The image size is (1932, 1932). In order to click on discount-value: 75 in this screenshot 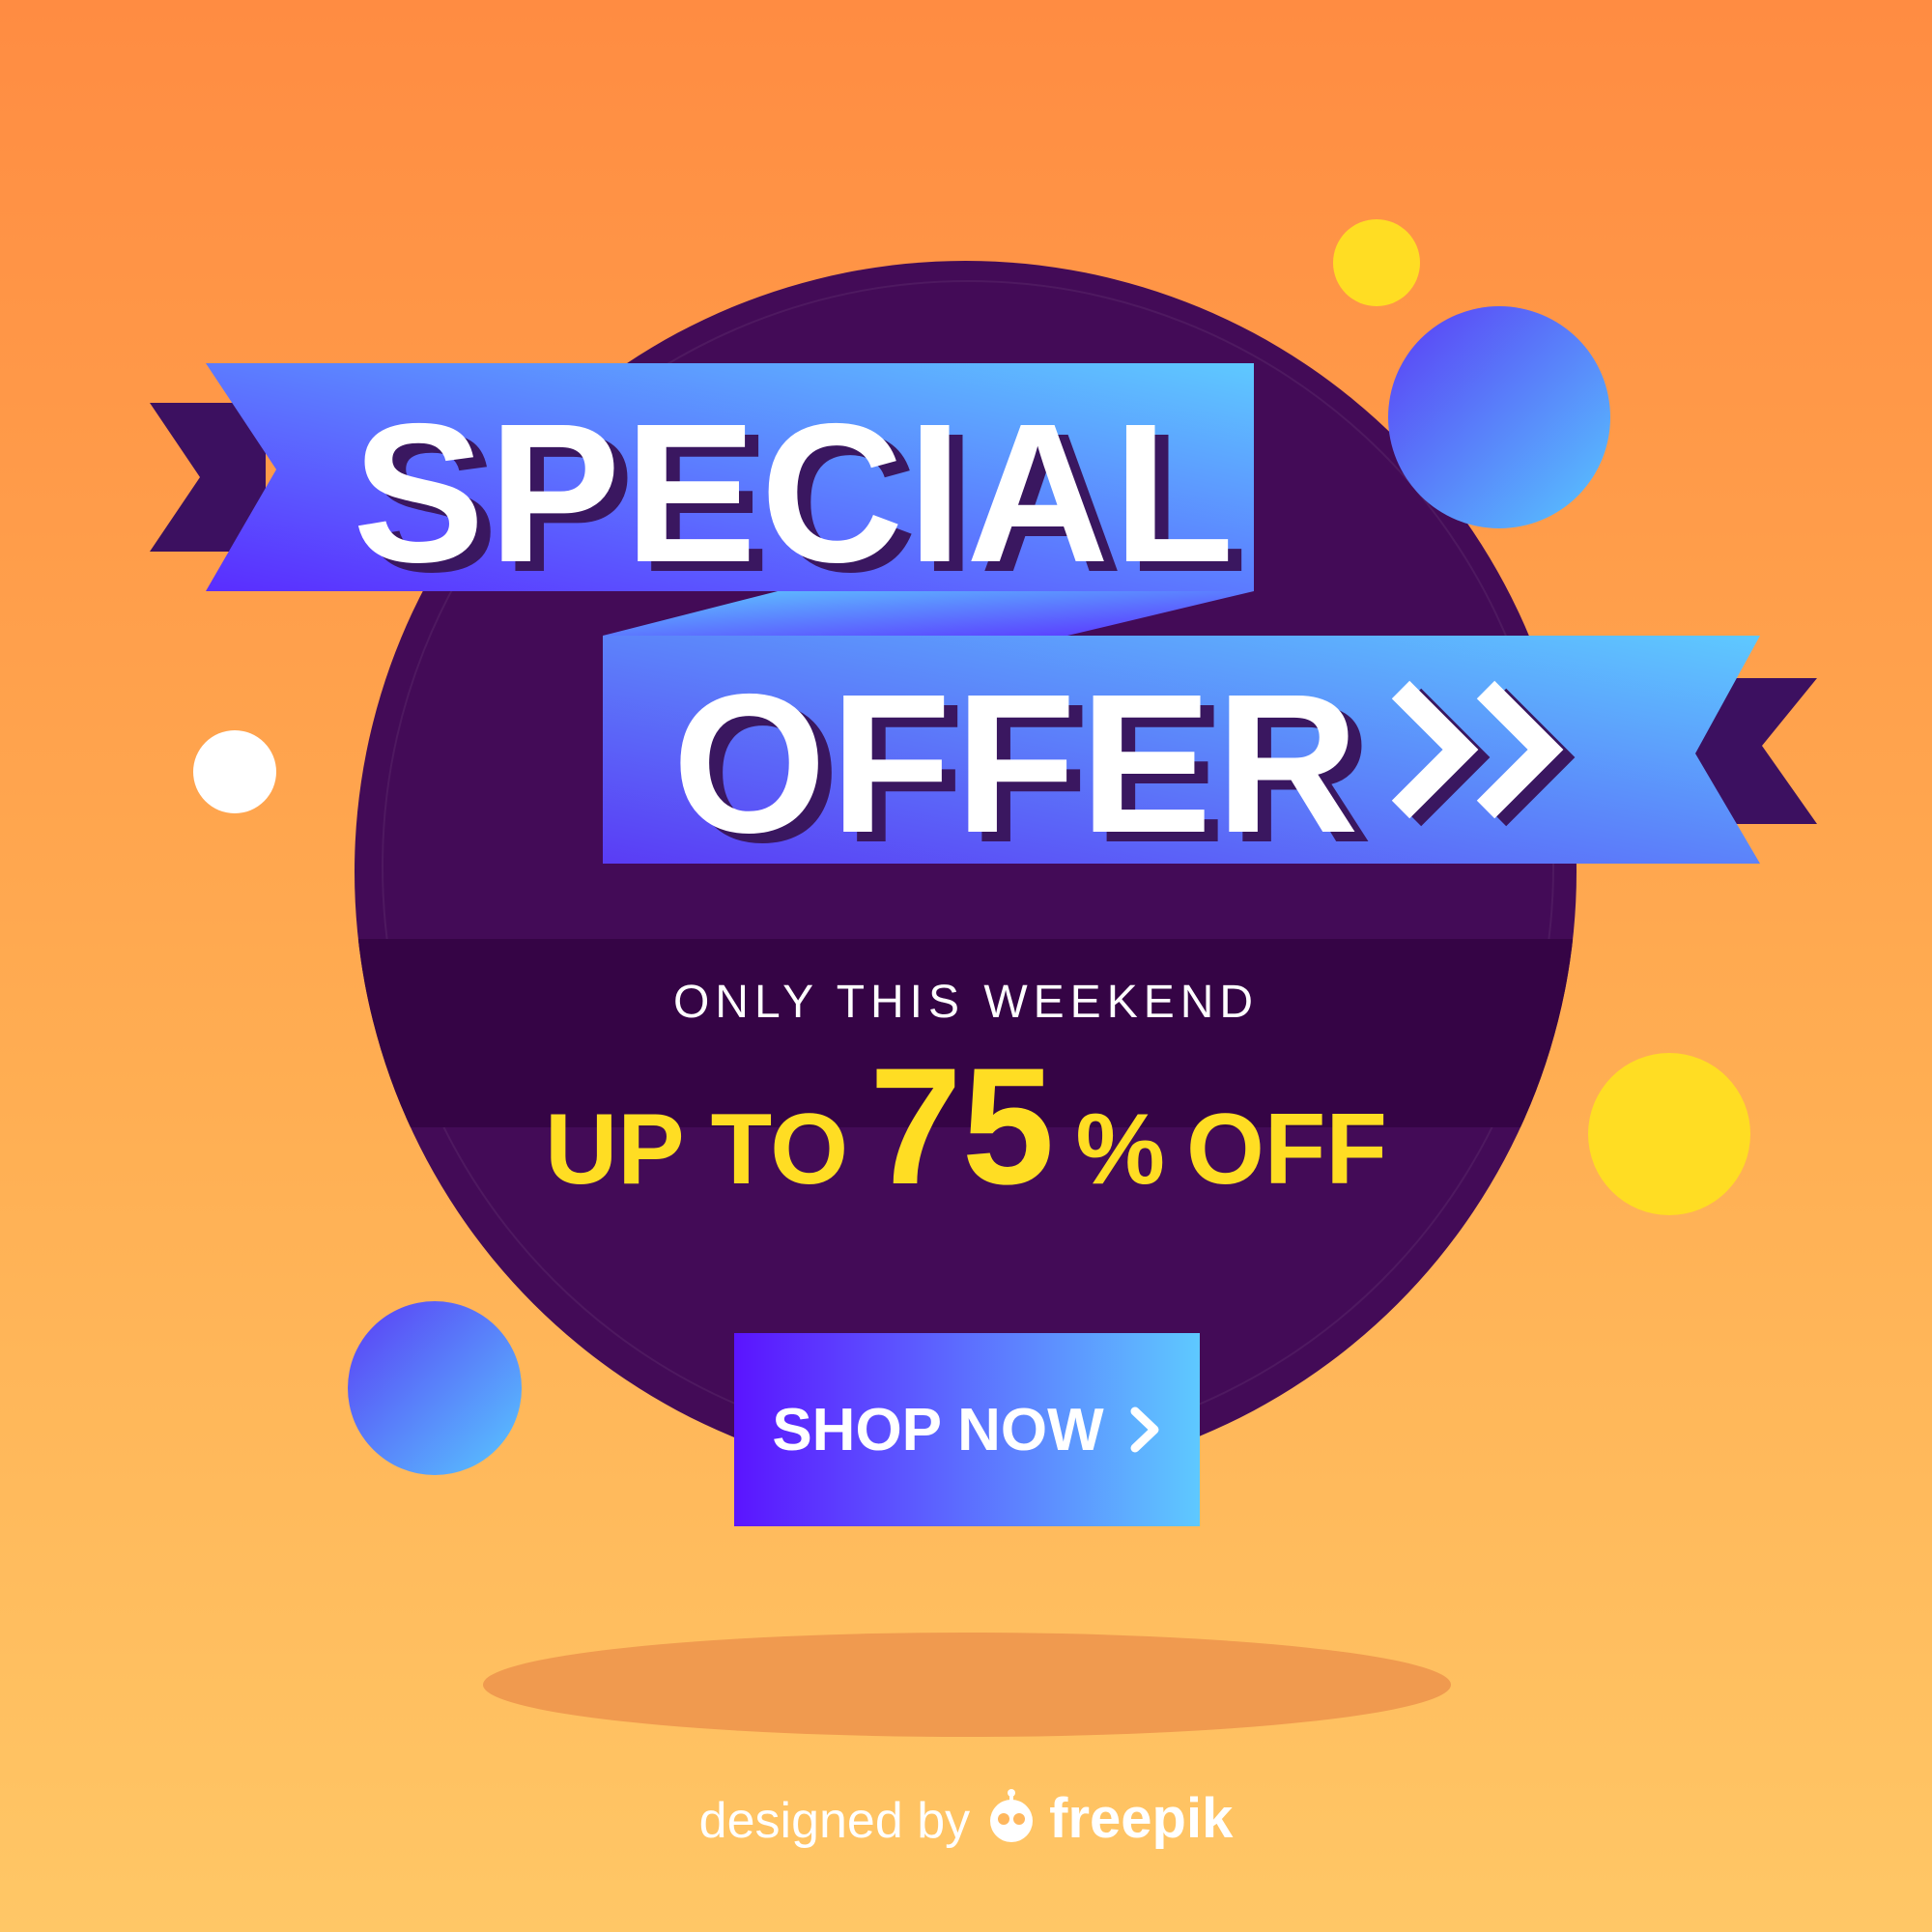, I will do `click(962, 1126)`.